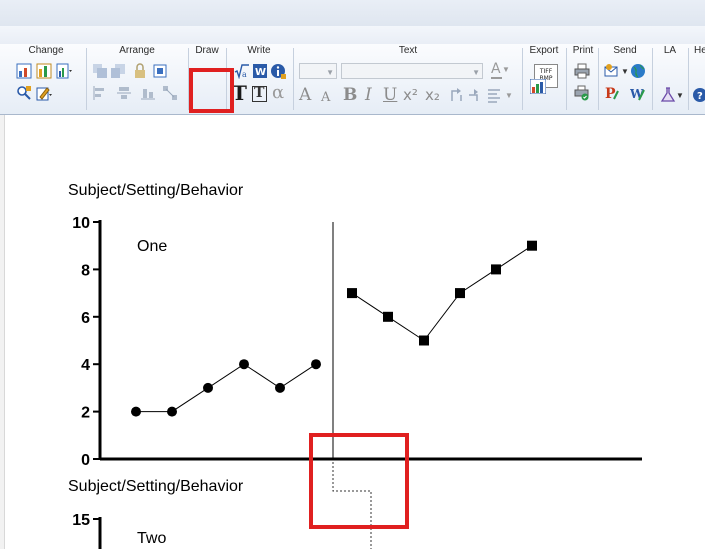 This screenshot has width=705, height=549. I want to click on draw-tool-highlight, so click(211, 90).